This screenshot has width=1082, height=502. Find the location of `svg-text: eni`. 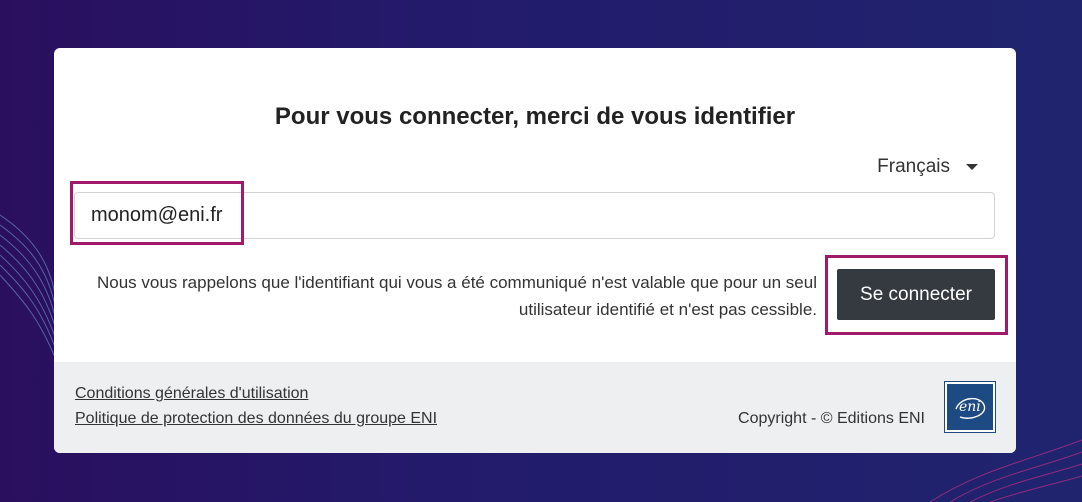

svg-text: eni is located at coordinates (970, 407).